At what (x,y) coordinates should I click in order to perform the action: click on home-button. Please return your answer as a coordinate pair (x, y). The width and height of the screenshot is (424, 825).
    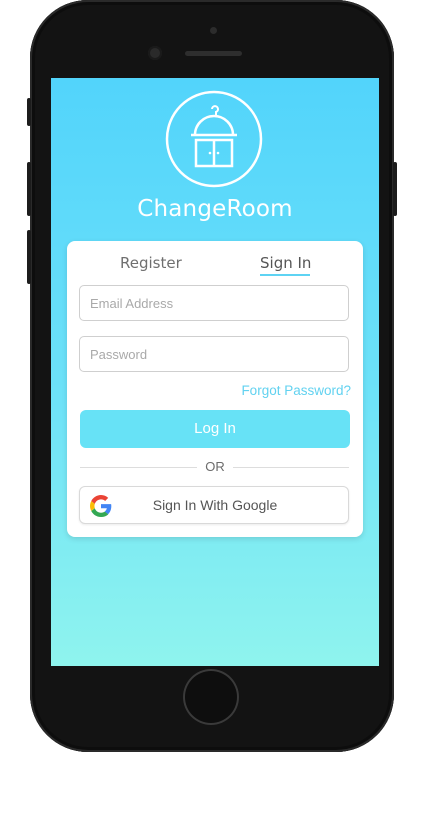
    Looking at the image, I should click on (211, 697).